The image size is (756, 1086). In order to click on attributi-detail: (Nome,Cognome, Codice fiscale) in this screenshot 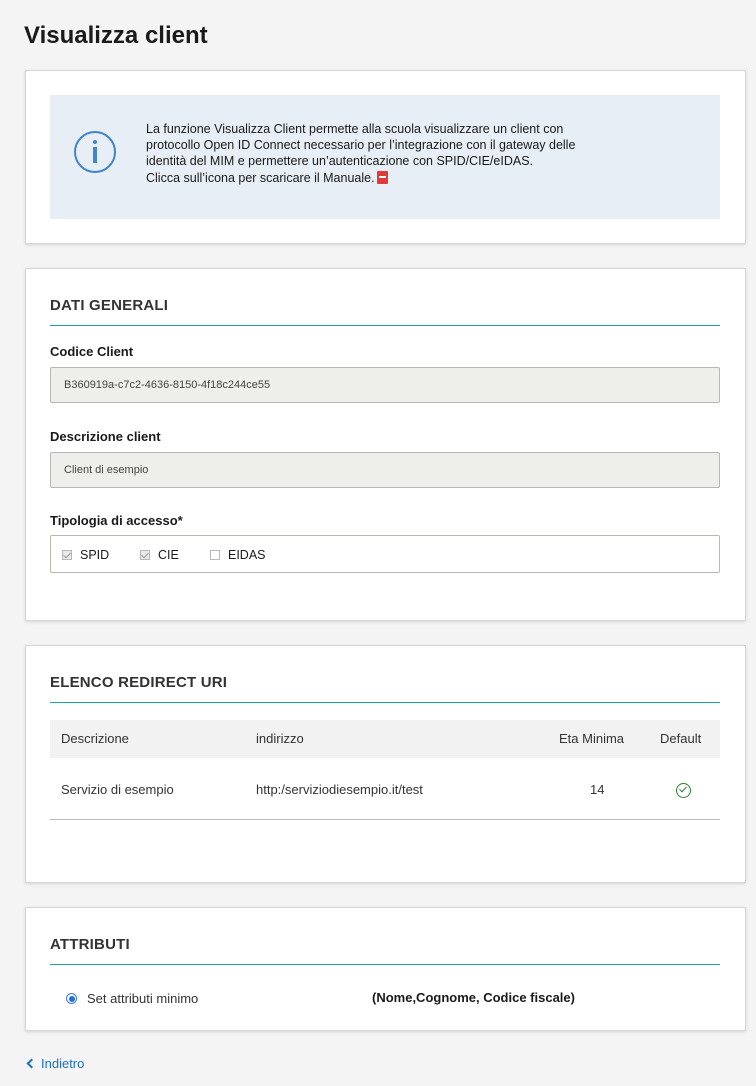, I will do `click(473, 997)`.